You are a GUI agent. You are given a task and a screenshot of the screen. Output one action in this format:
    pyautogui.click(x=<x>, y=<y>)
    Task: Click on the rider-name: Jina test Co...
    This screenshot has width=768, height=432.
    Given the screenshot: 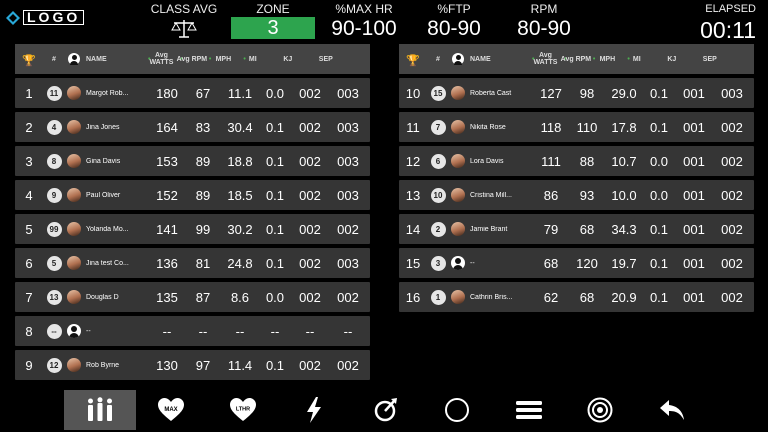 What is the action you would take?
    pyautogui.click(x=107, y=263)
    